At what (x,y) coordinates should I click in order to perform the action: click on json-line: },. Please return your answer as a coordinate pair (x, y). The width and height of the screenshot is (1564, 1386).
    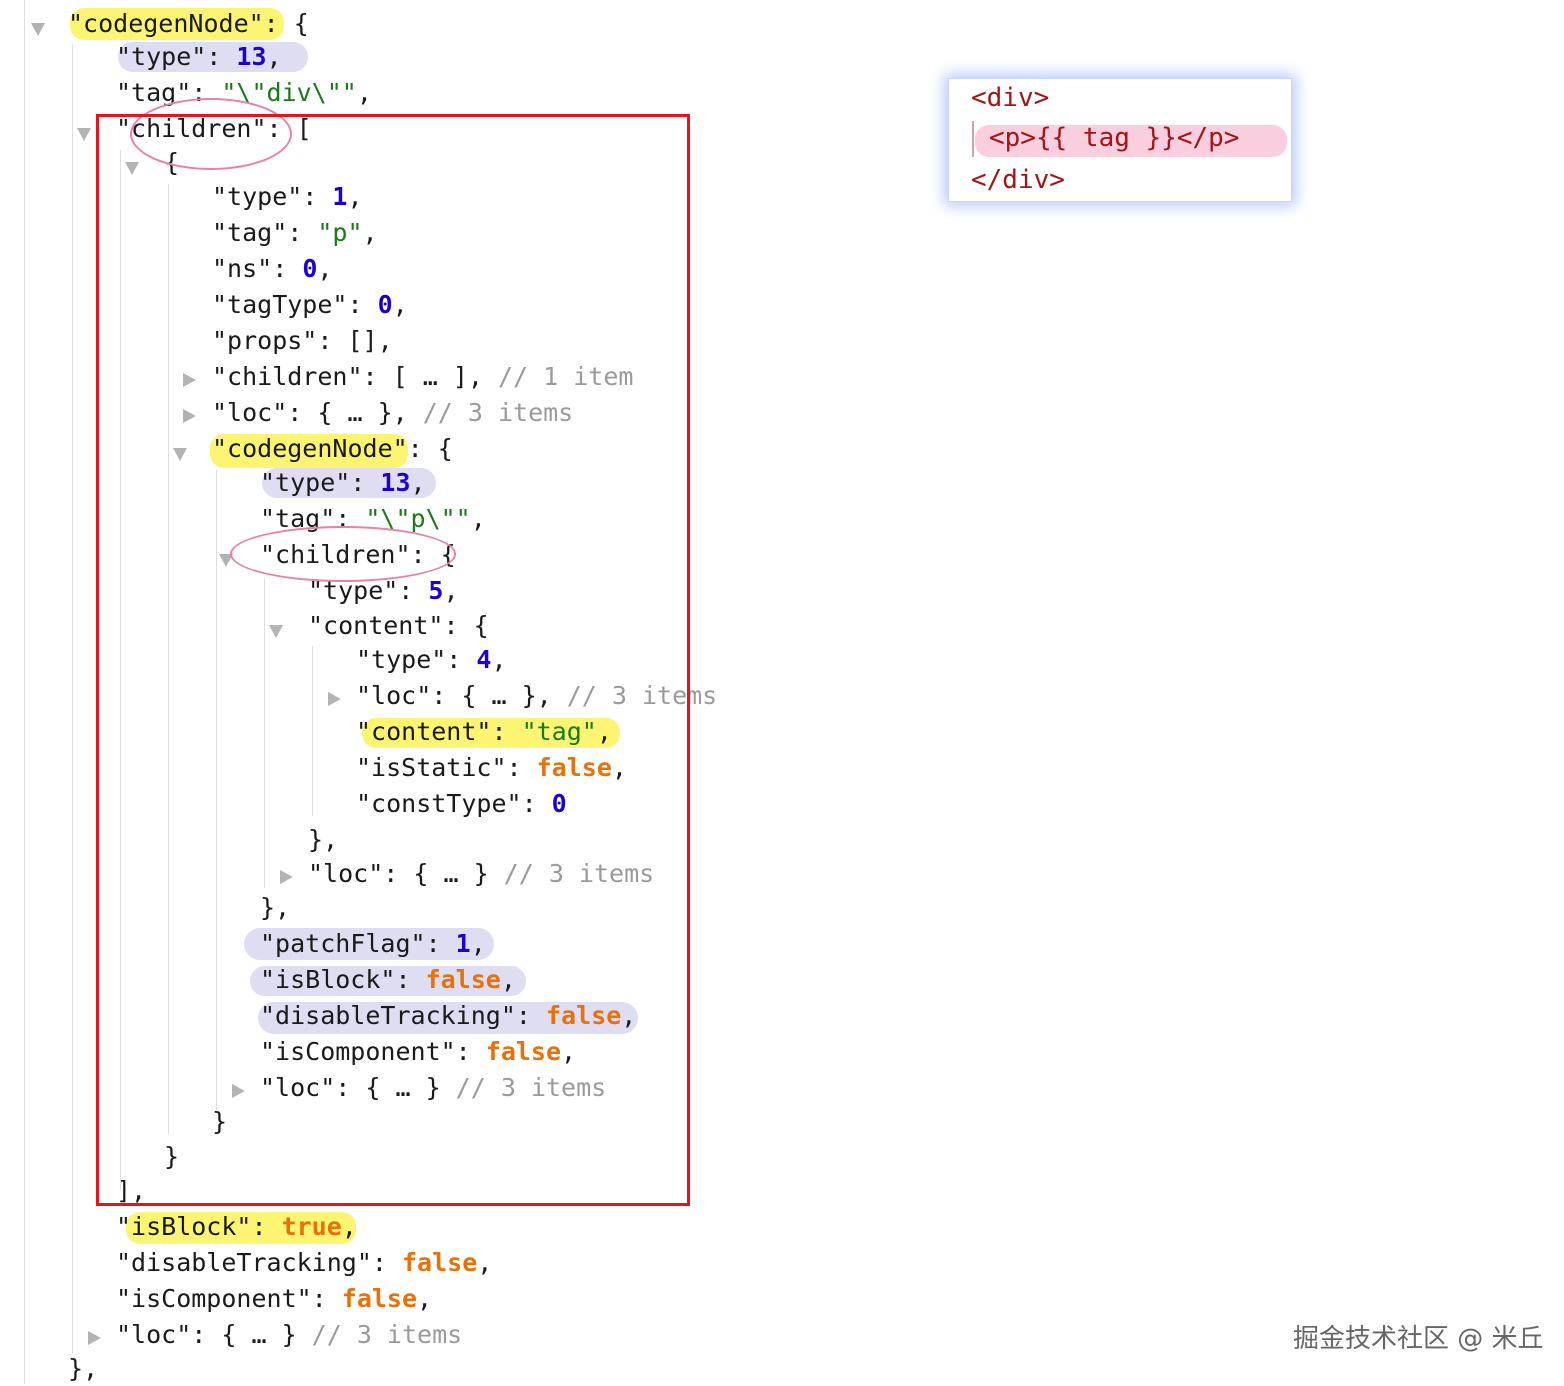
    Looking at the image, I should click on (83, 1369).